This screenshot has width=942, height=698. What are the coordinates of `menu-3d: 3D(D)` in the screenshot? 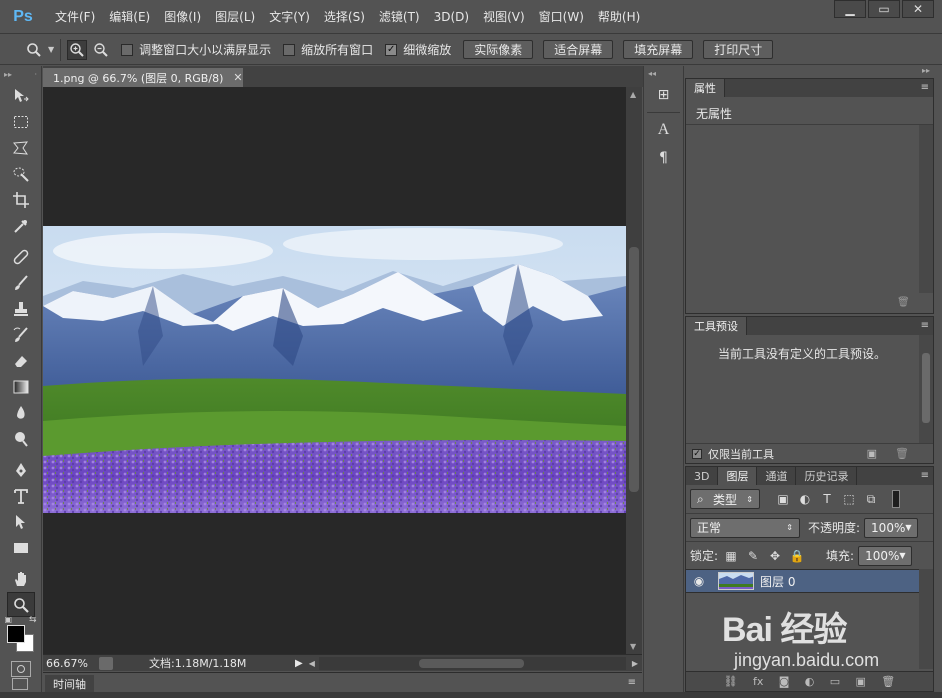 It's located at (451, 17).